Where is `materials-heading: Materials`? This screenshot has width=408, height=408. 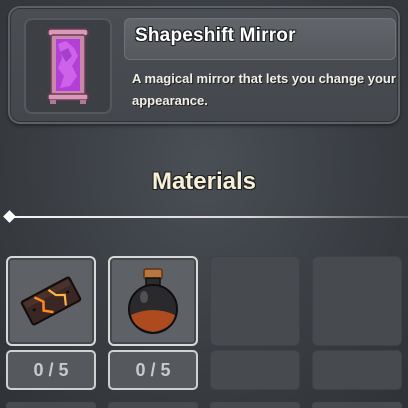
materials-heading: Materials is located at coordinates (204, 181).